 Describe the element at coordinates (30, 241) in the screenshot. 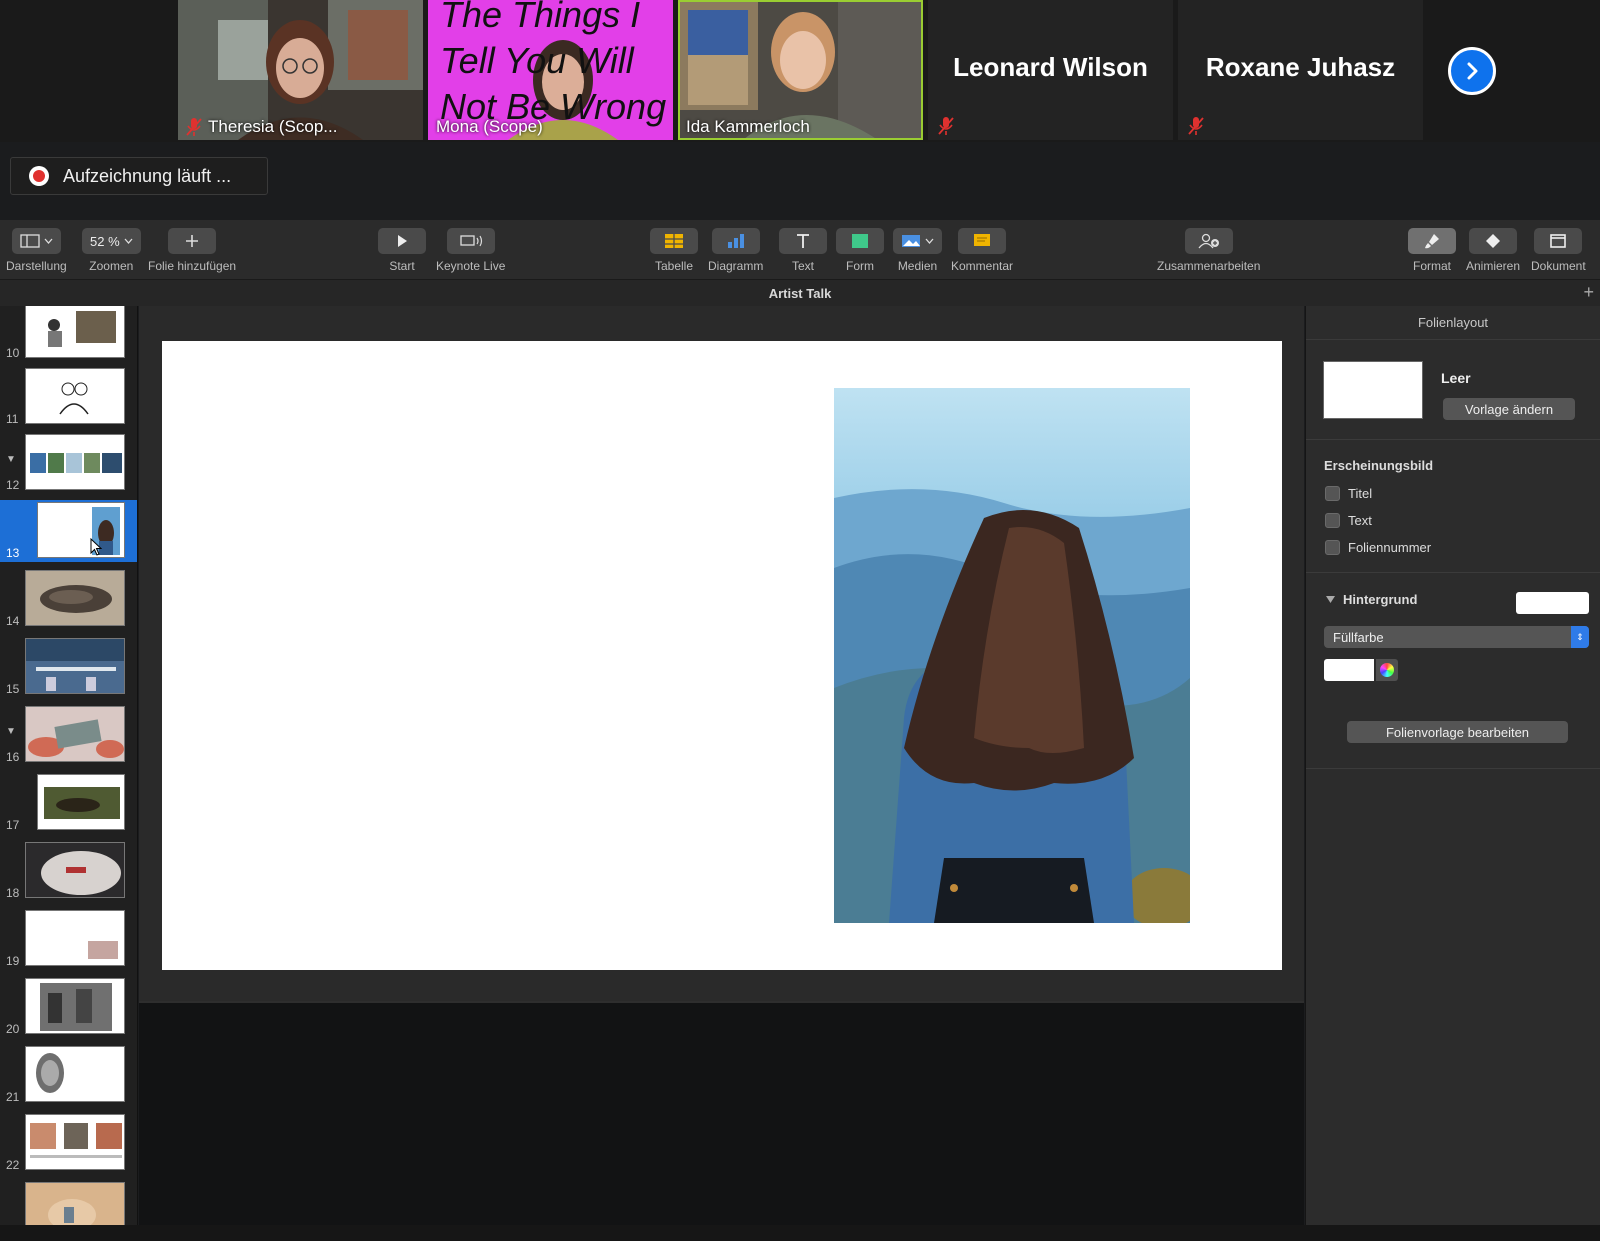

I see `view-icon` at that location.